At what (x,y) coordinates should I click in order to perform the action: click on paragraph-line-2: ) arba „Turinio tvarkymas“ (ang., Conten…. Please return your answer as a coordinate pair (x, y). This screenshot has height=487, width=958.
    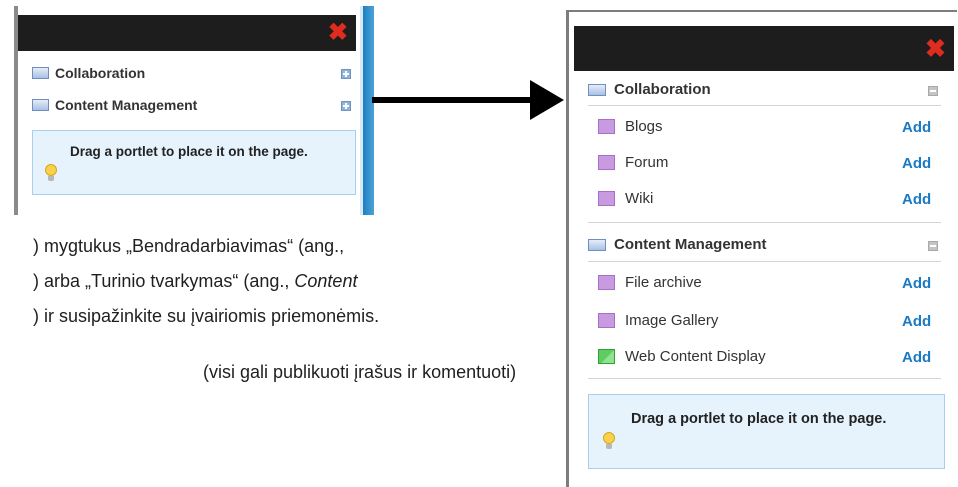
    Looking at the image, I should click on (195, 281).